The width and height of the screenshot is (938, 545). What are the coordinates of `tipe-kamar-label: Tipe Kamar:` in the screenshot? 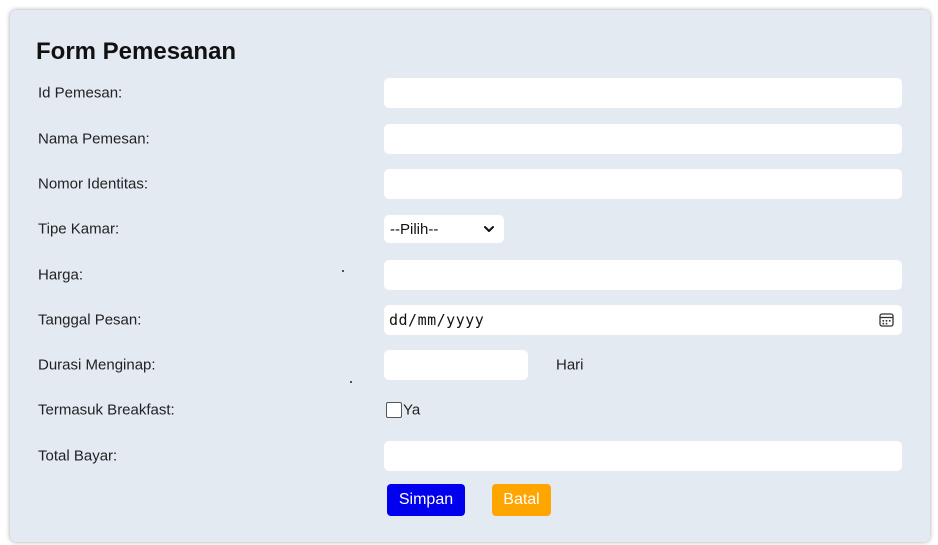 It's located at (79, 229).